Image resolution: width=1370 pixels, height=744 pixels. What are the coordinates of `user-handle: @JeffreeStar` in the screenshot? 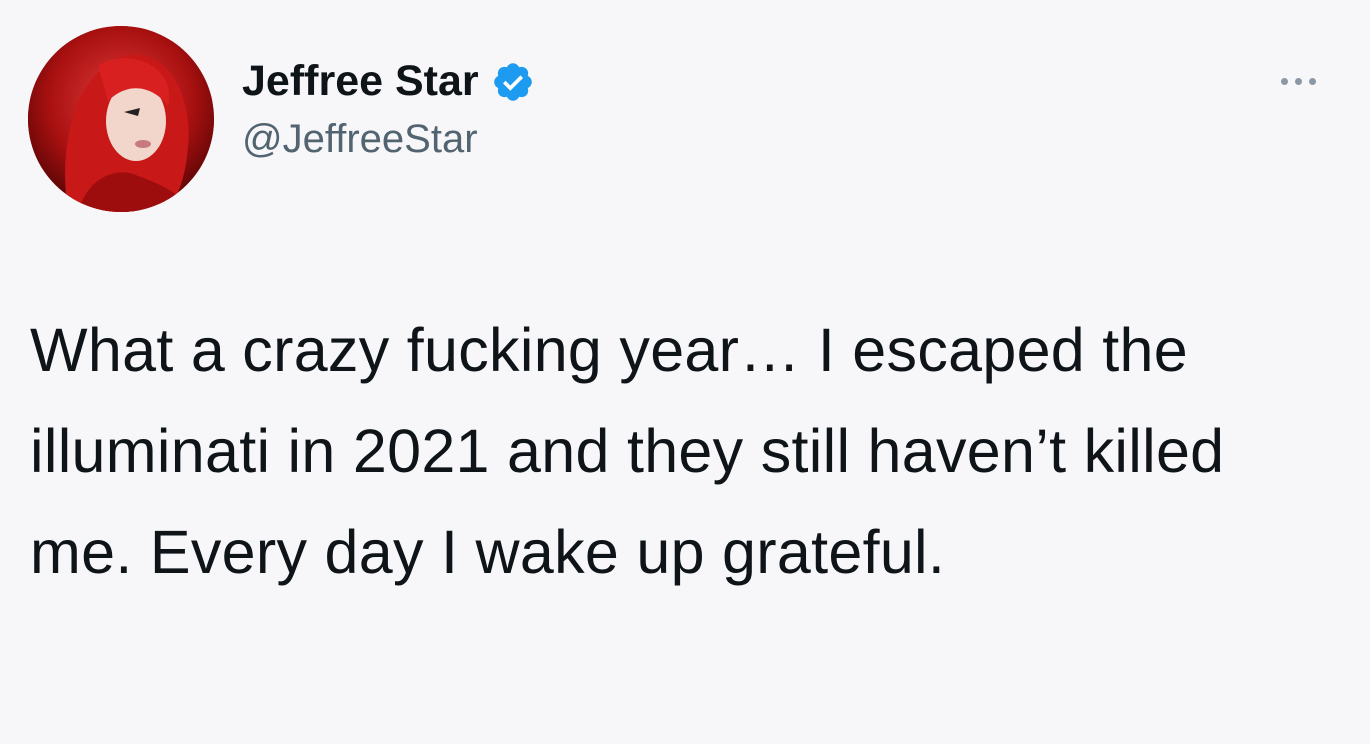 It's located at (388, 139).